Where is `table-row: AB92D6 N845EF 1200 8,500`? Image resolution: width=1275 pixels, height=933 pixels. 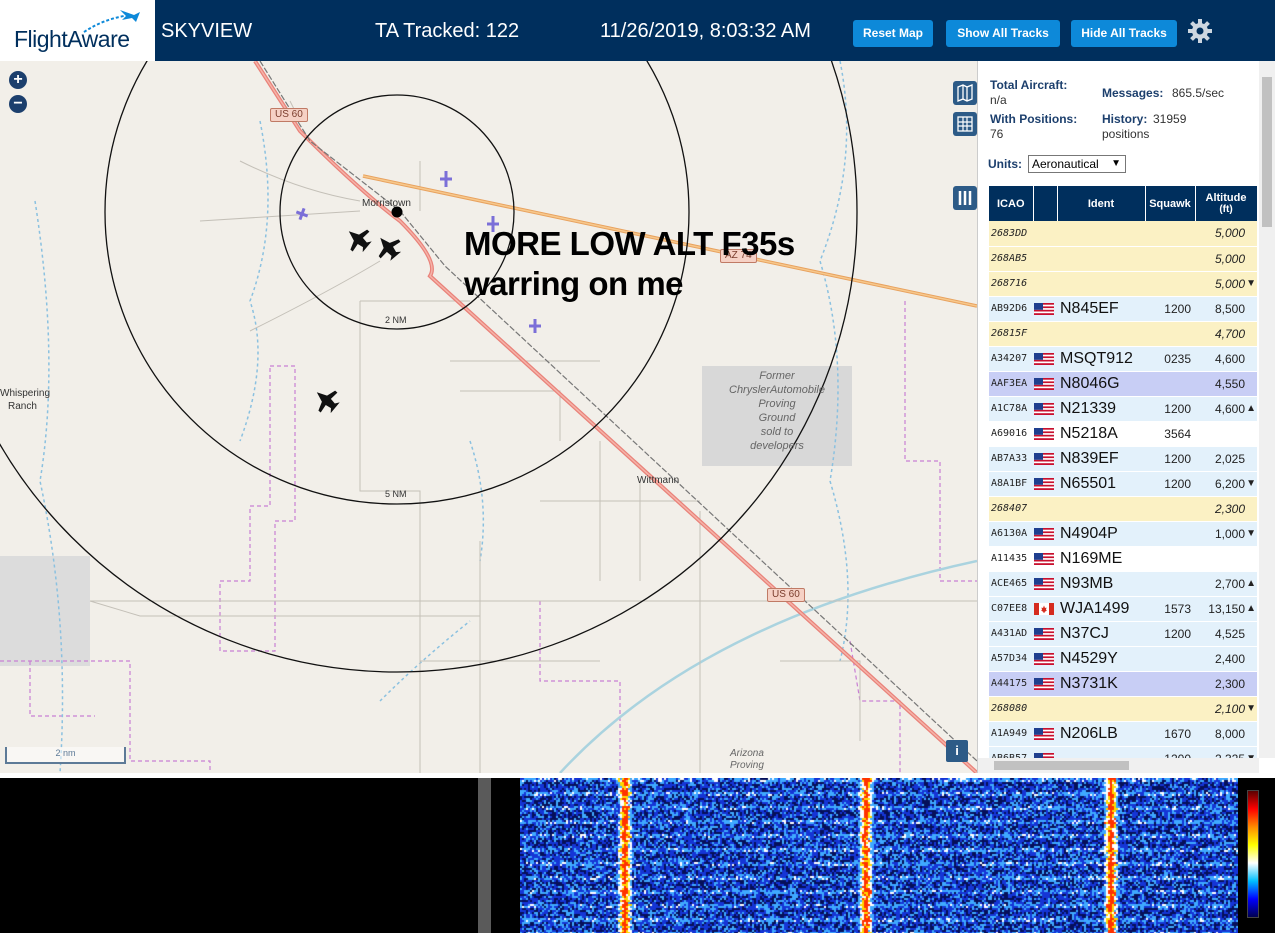 table-row: AB92D6 N845EF 1200 8,500 is located at coordinates (1123, 309).